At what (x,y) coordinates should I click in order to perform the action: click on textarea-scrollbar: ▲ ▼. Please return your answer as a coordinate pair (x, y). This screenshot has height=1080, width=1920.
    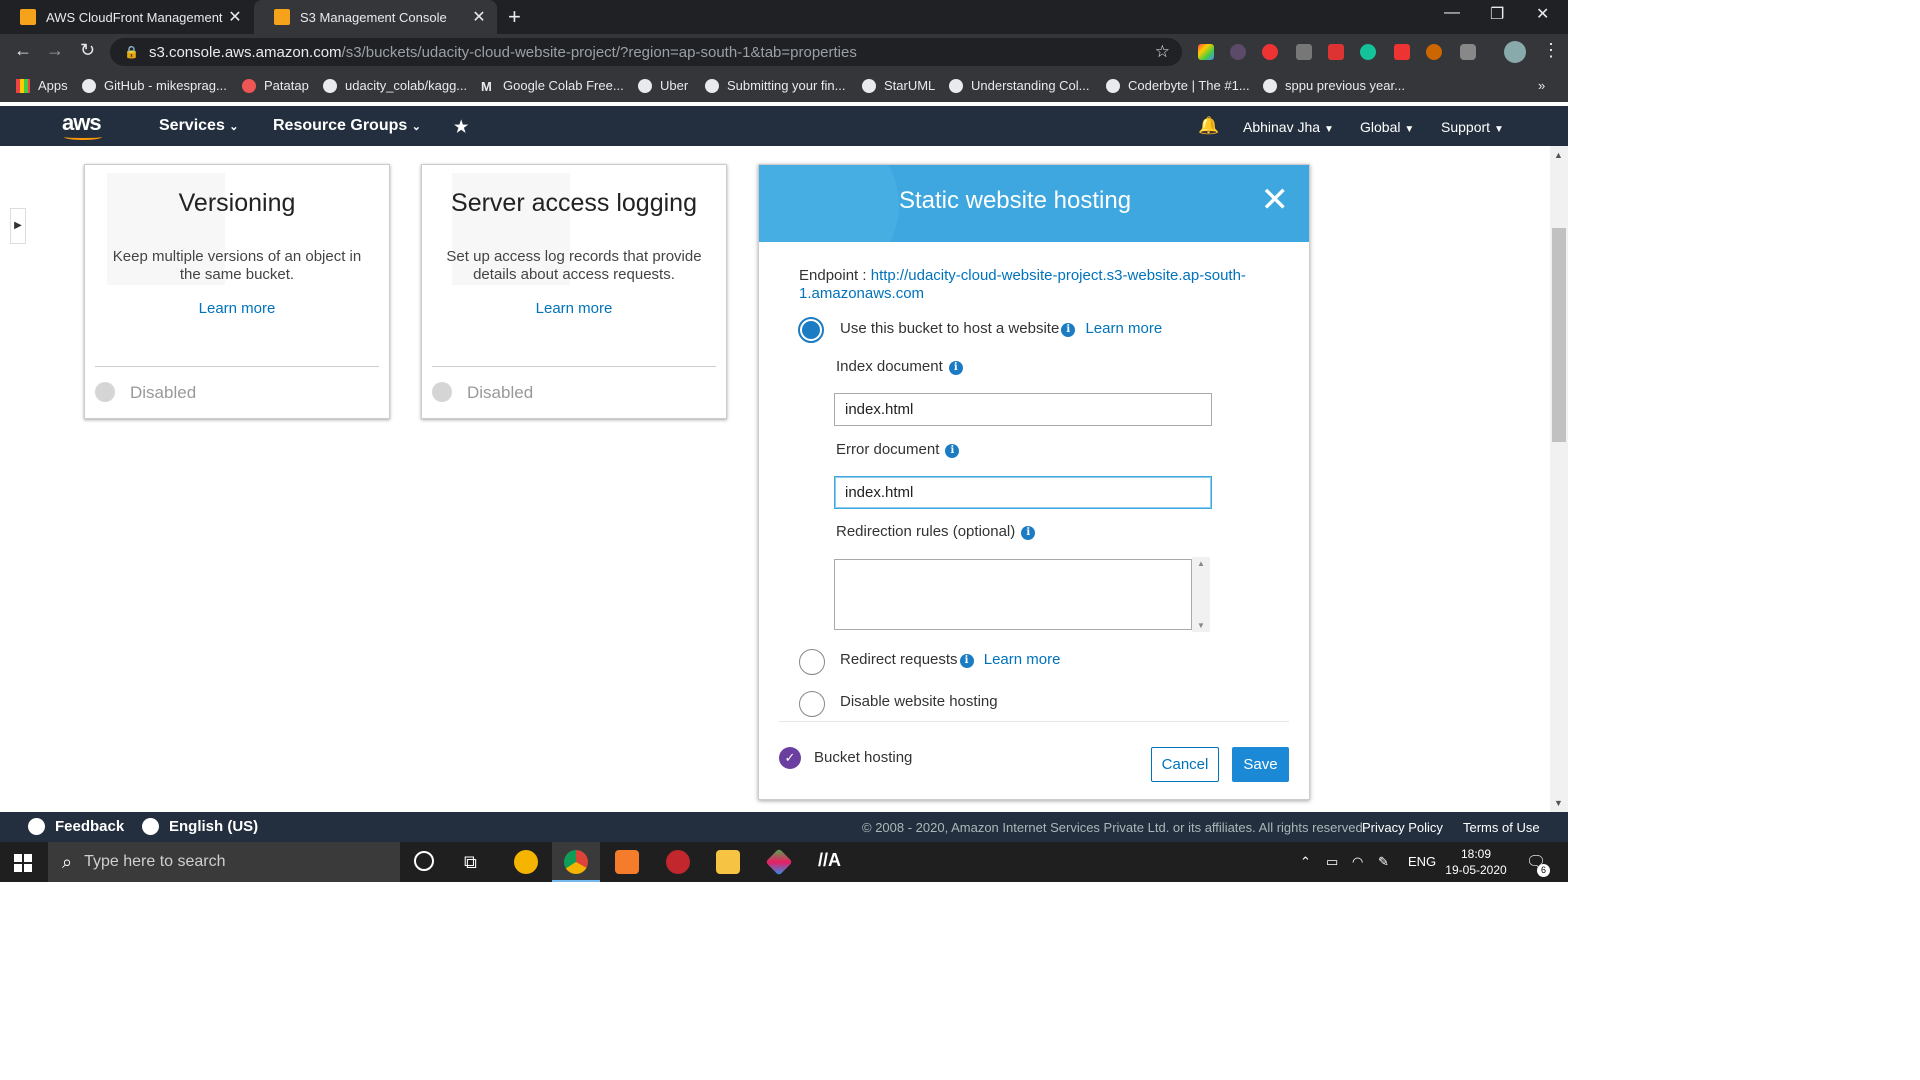
    Looking at the image, I should click on (1201, 594).